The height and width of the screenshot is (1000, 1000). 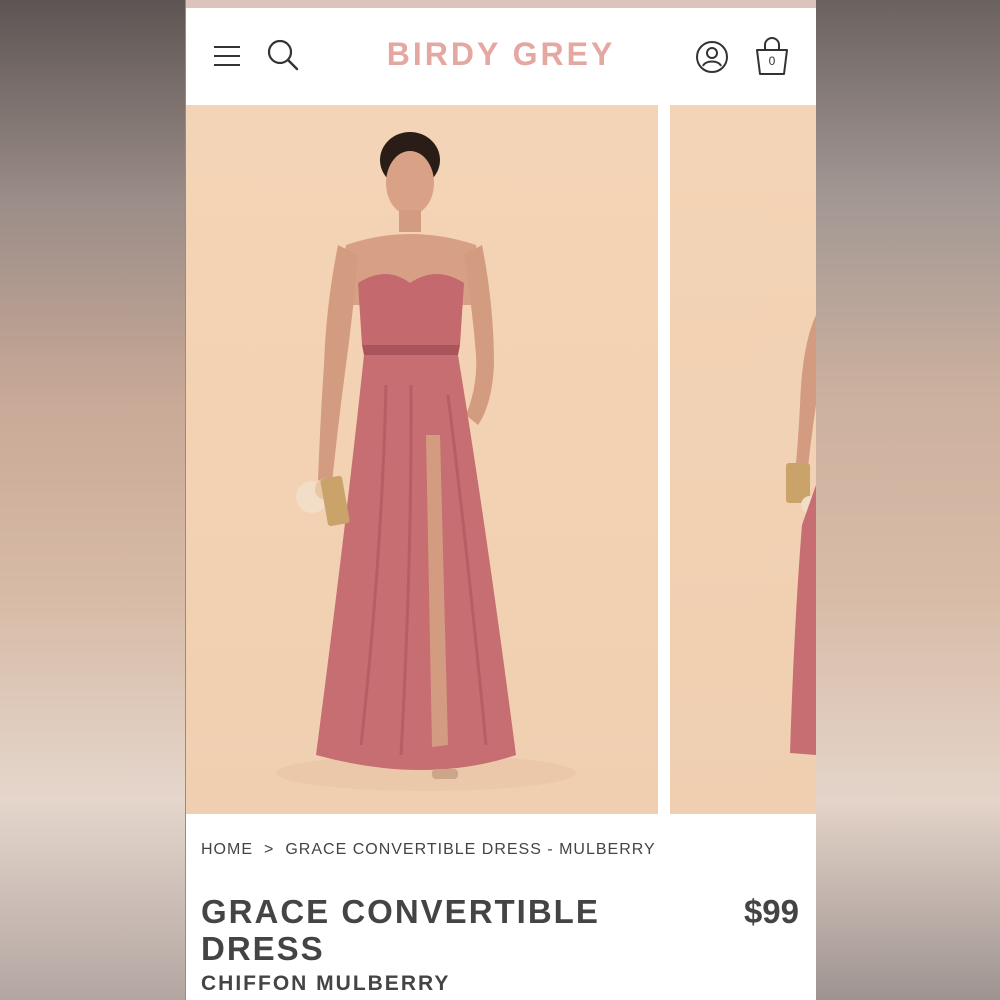 What do you see at coordinates (501, 56) in the screenshot?
I see `site-header: BIRDY GREY 0` at bounding box center [501, 56].